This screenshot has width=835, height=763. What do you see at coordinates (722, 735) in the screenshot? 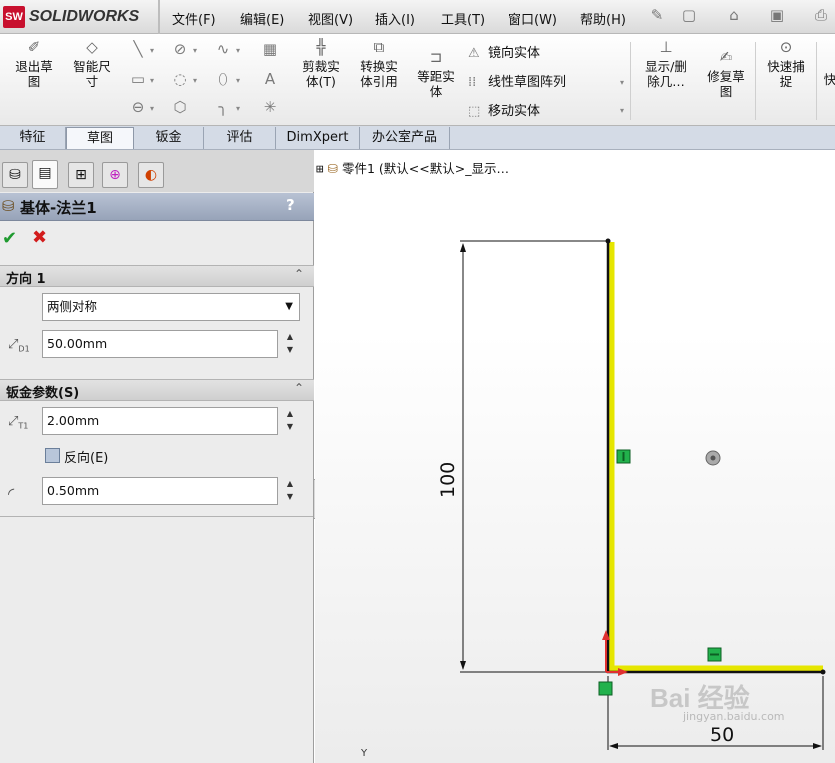
I see `dimension-value-horizontal: 50` at bounding box center [722, 735].